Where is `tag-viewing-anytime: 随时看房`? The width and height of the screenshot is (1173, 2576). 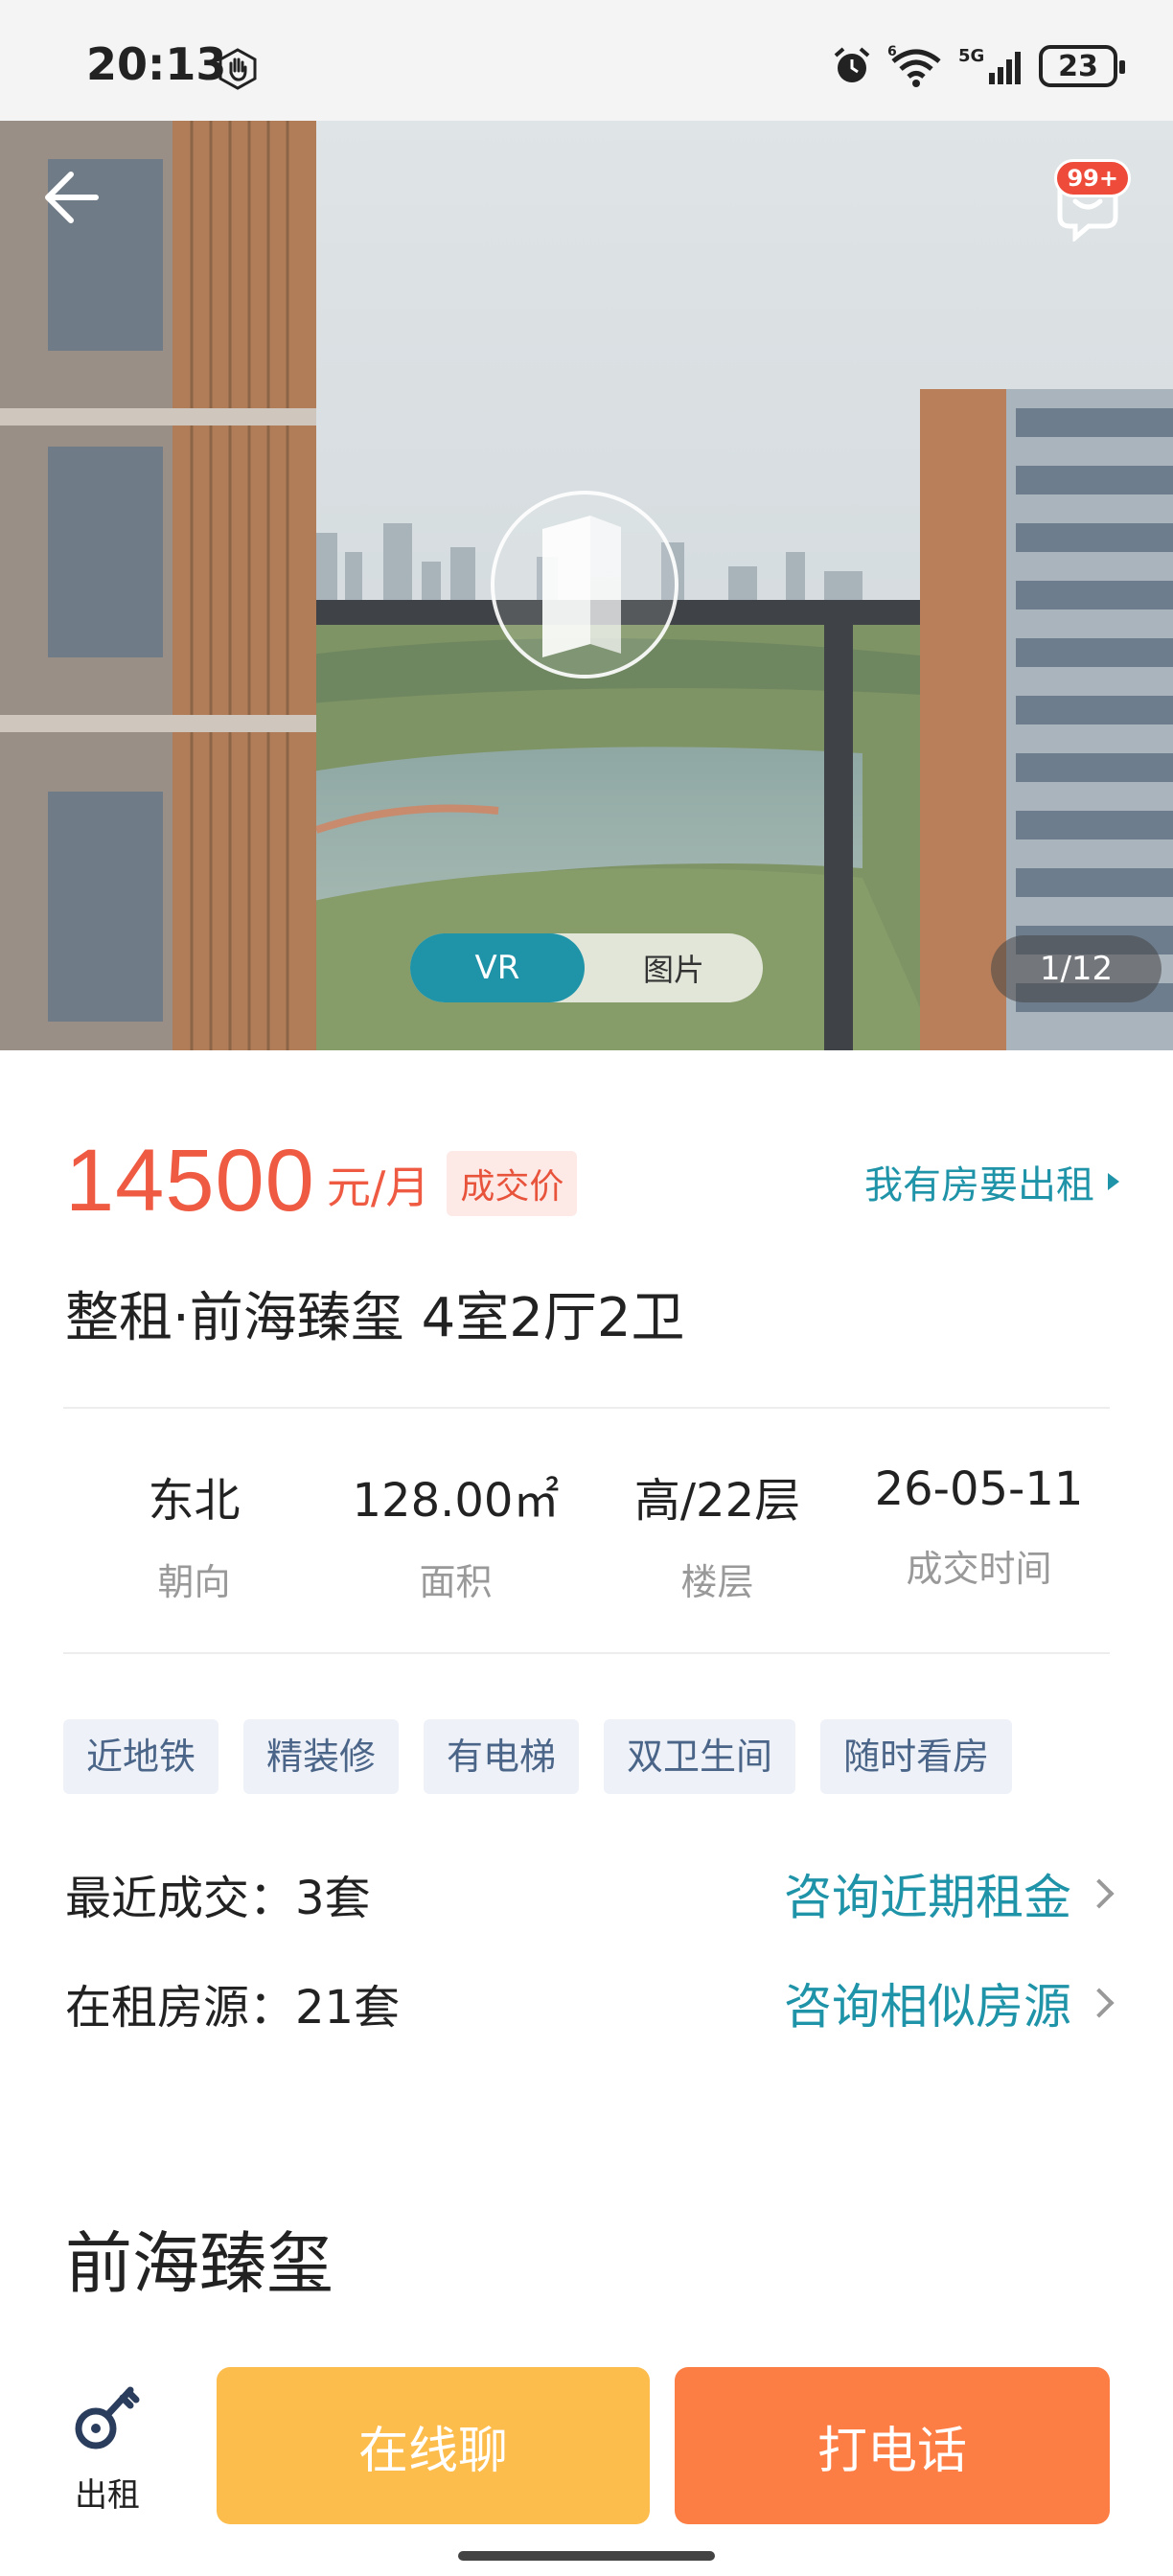 tag-viewing-anytime: 随时看房 is located at coordinates (916, 1756).